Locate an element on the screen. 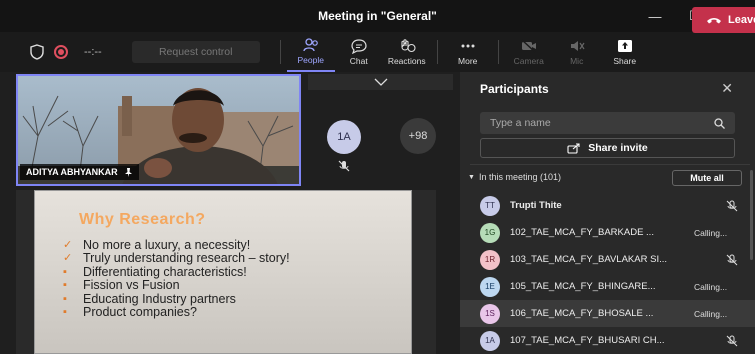  caret-down-icon: ▼ is located at coordinates (471, 177).